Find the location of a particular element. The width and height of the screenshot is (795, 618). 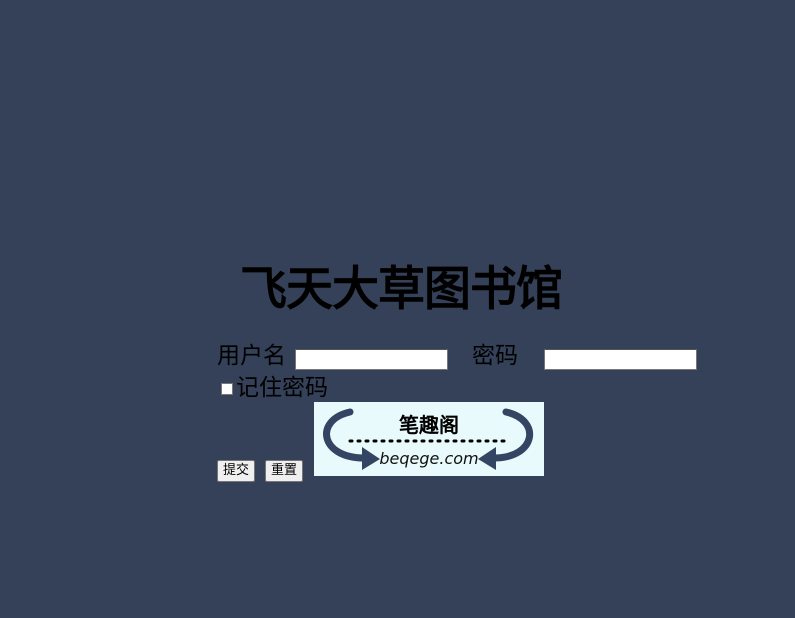

remember-checkbox is located at coordinates (227, 389).